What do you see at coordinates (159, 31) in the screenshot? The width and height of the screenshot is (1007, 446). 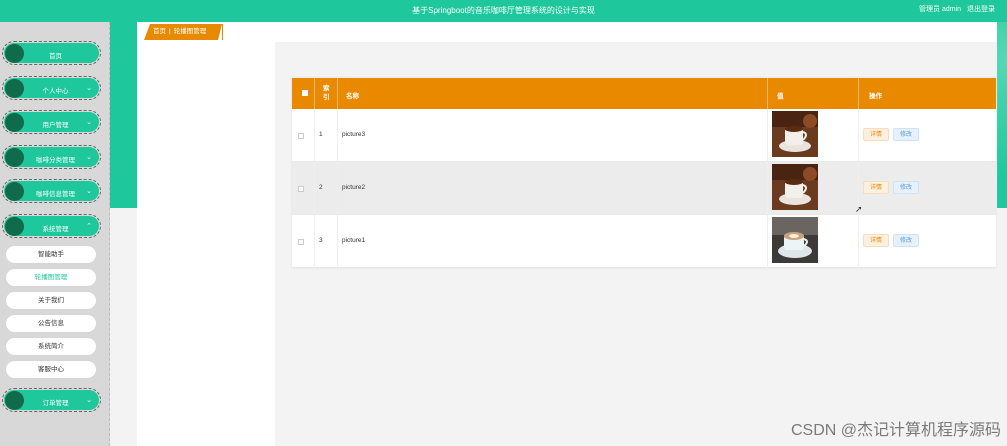 I see `breadcrumb-home: 首页` at bounding box center [159, 31].